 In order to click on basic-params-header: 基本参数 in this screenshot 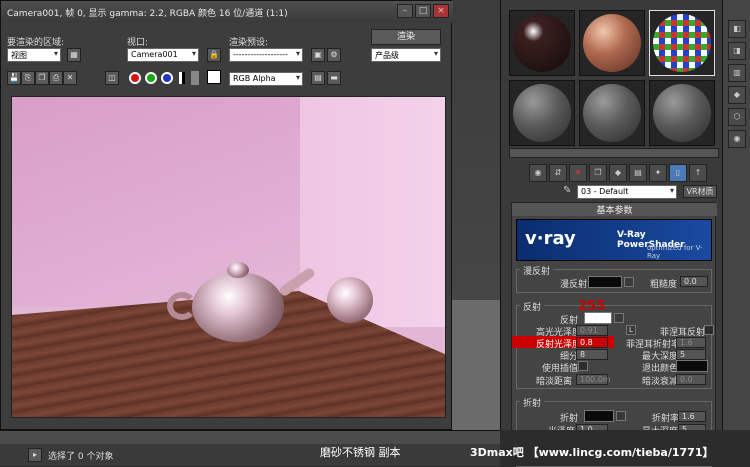, I will do `click(614, 209)`.